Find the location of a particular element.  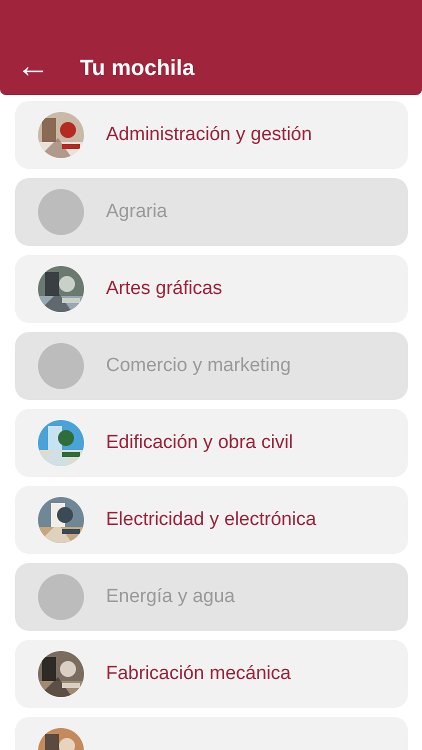

category-item: Electricidad y electrónica is located at coordinates (211, 520).